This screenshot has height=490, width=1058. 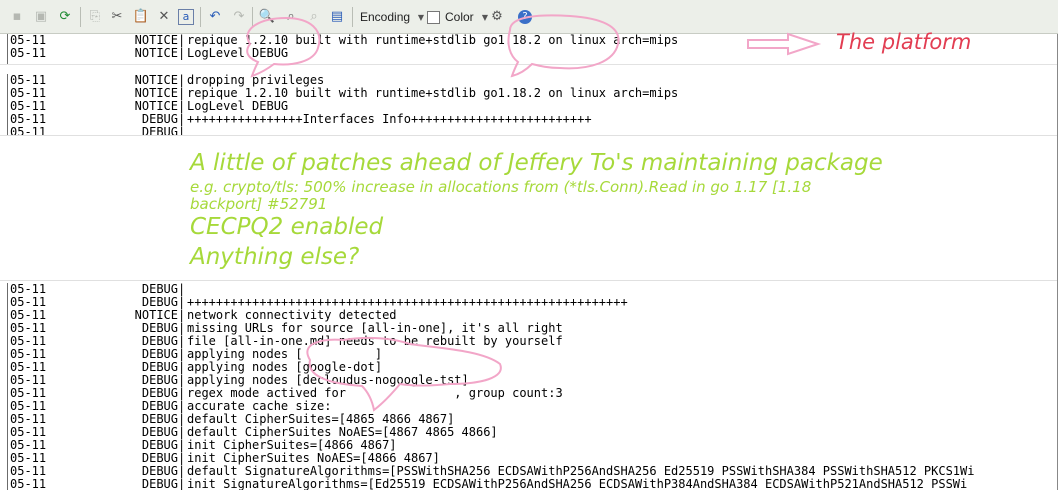 What do you see at coordinates (291, 17) in the screenshot?
I see `replace-icon: ⌕` at bounding box center [291, 17].